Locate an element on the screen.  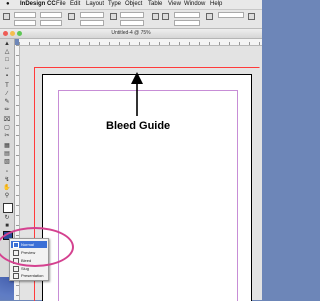
bleed-guide-label: Bleed Guide is located at coordinates (138, 126).